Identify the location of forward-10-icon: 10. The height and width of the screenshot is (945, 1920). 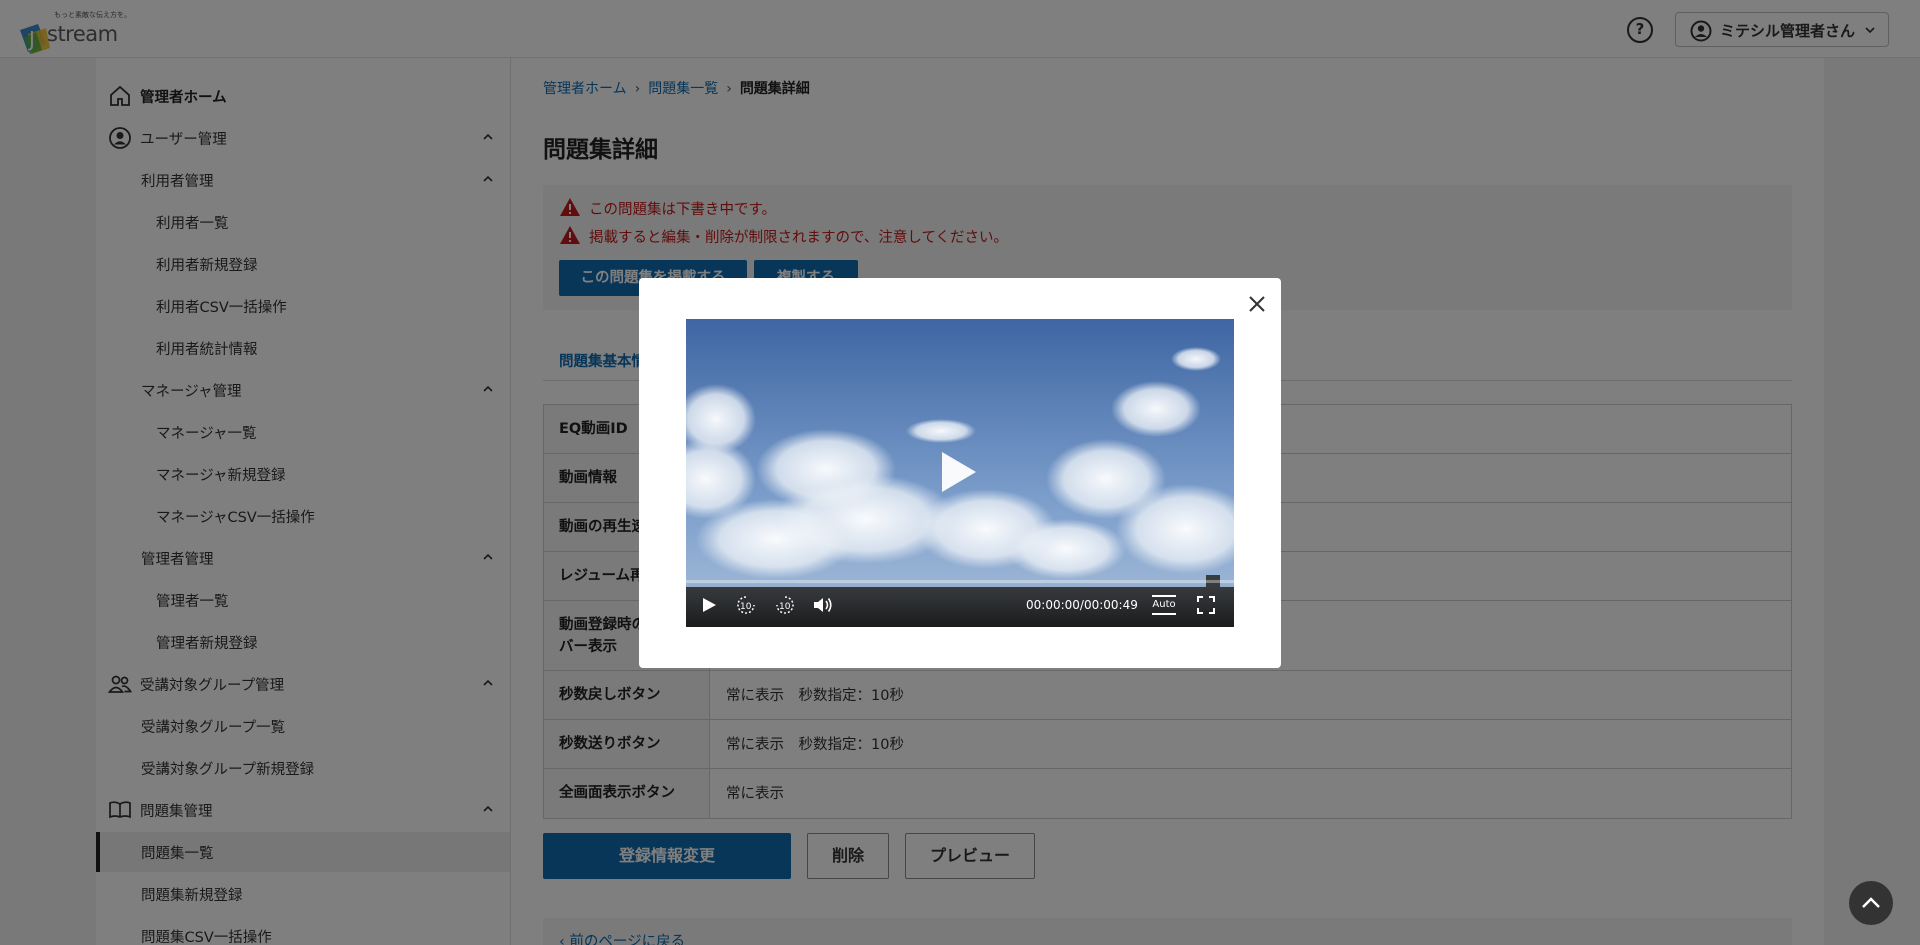
(785, 605).